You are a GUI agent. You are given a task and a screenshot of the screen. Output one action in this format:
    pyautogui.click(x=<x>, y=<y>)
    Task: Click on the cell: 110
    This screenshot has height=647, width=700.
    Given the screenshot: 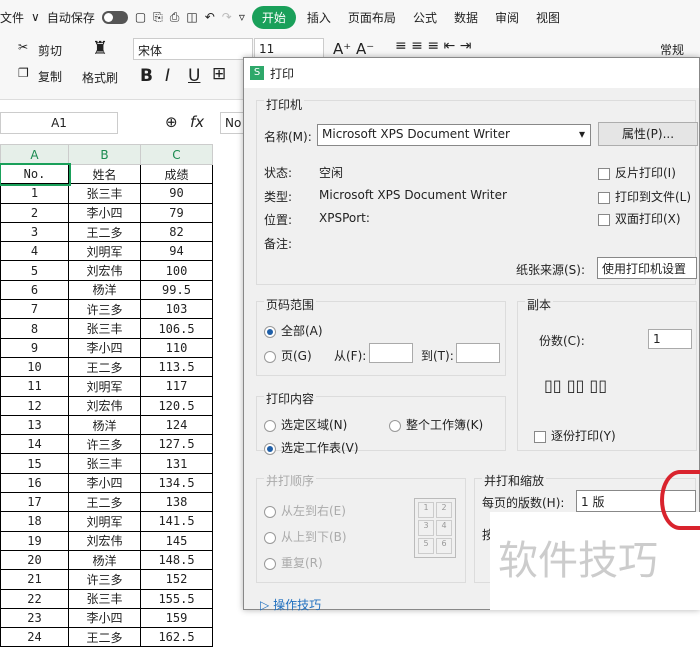 What is the action you would take?
    pyautogui.click(x=176, y=347)
    